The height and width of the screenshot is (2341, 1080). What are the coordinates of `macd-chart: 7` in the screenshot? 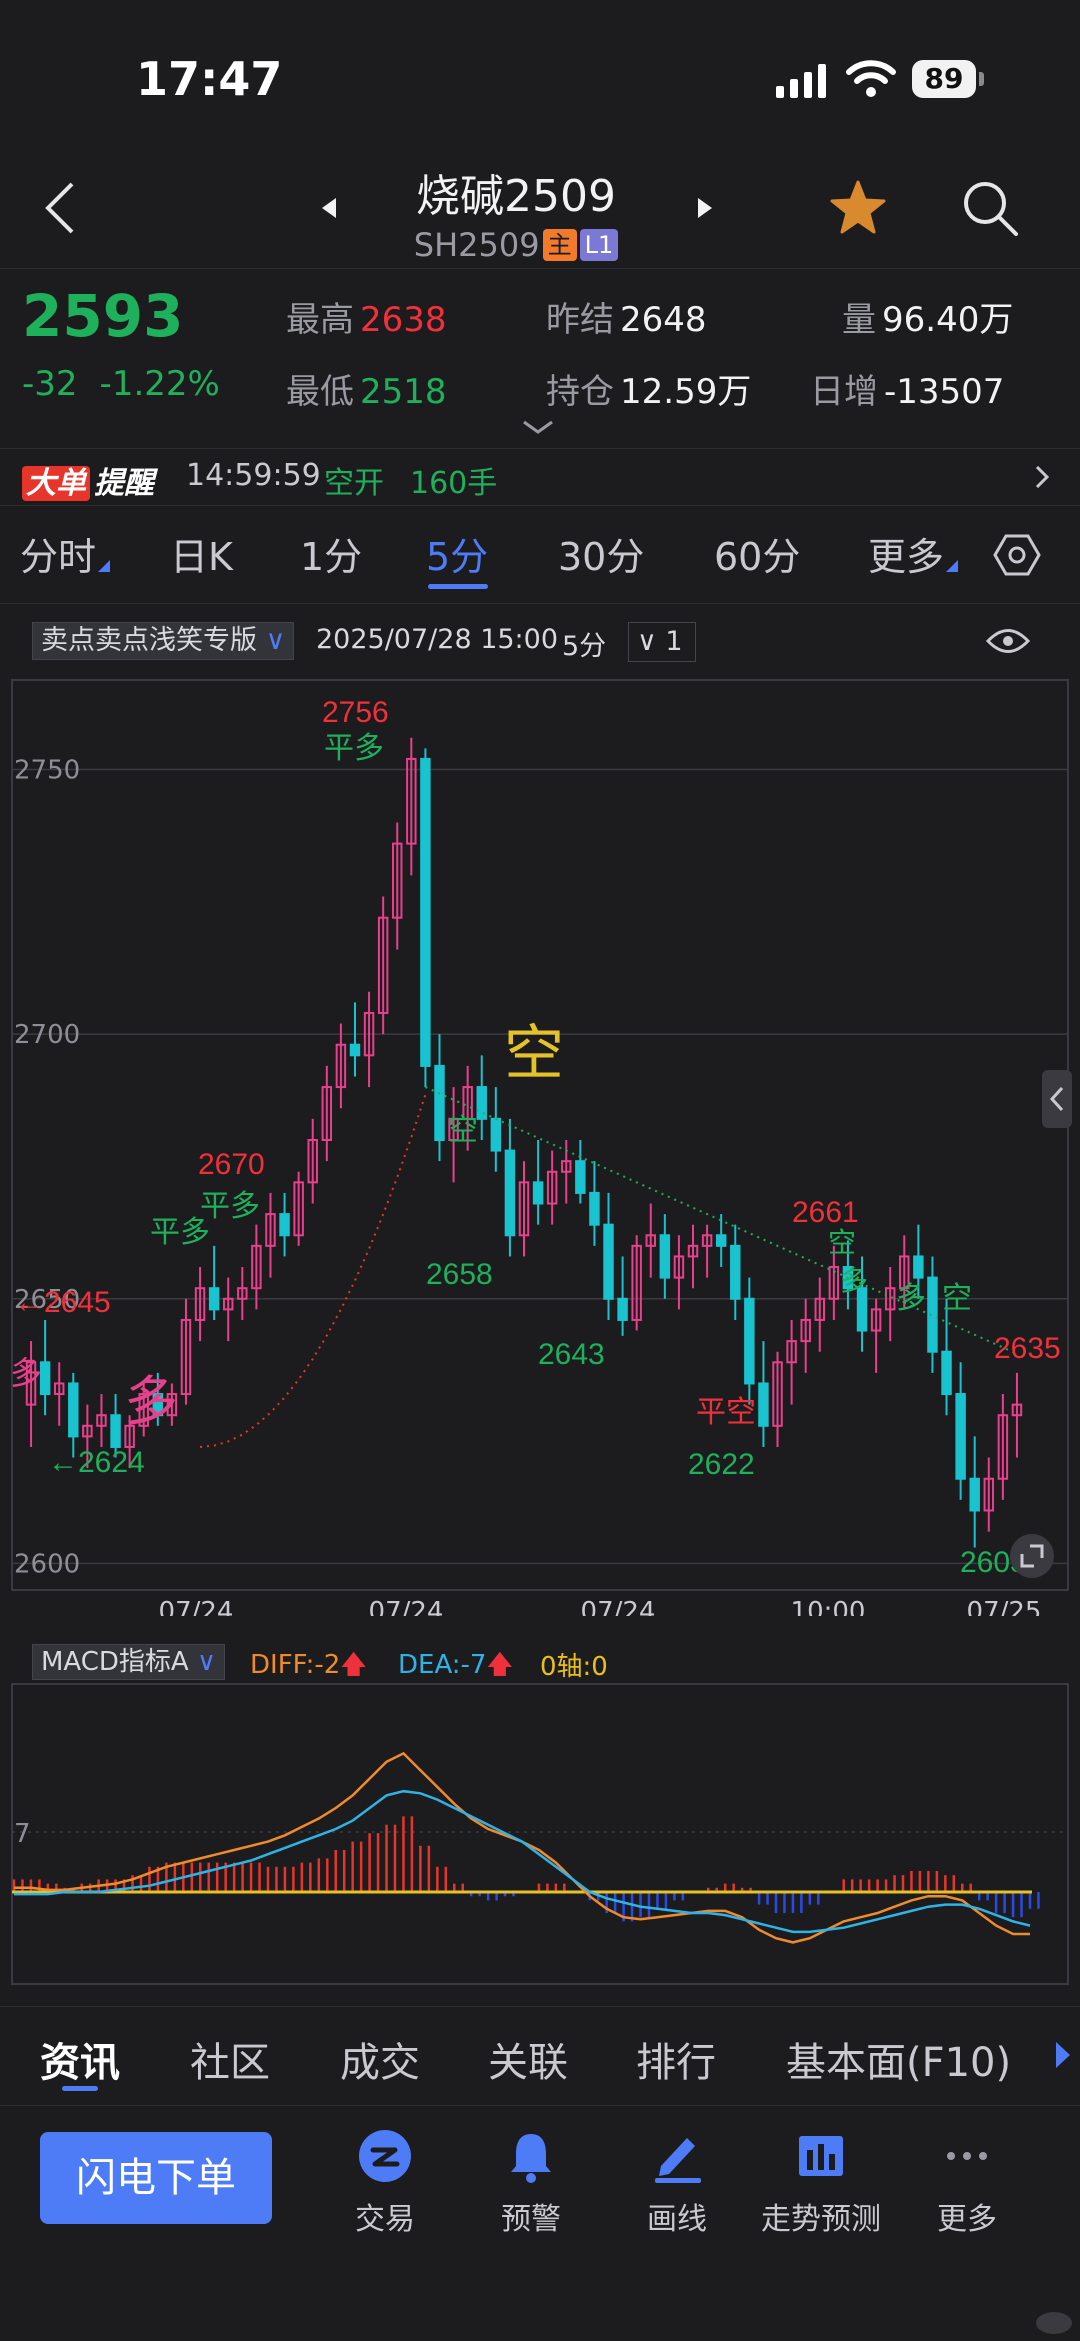 It's located at (540, 1833).